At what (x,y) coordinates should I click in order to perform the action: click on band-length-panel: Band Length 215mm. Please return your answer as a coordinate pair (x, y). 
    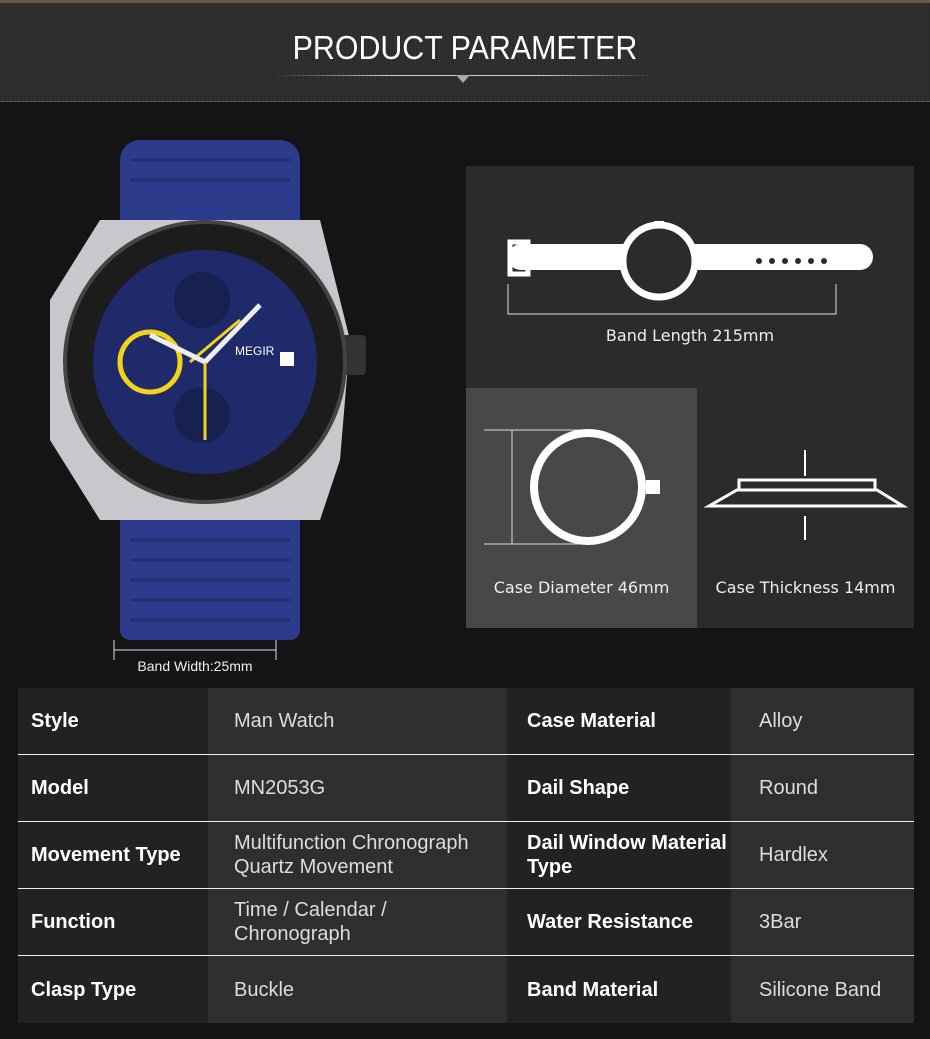
    Looking at the image, I should click on (690, 277).